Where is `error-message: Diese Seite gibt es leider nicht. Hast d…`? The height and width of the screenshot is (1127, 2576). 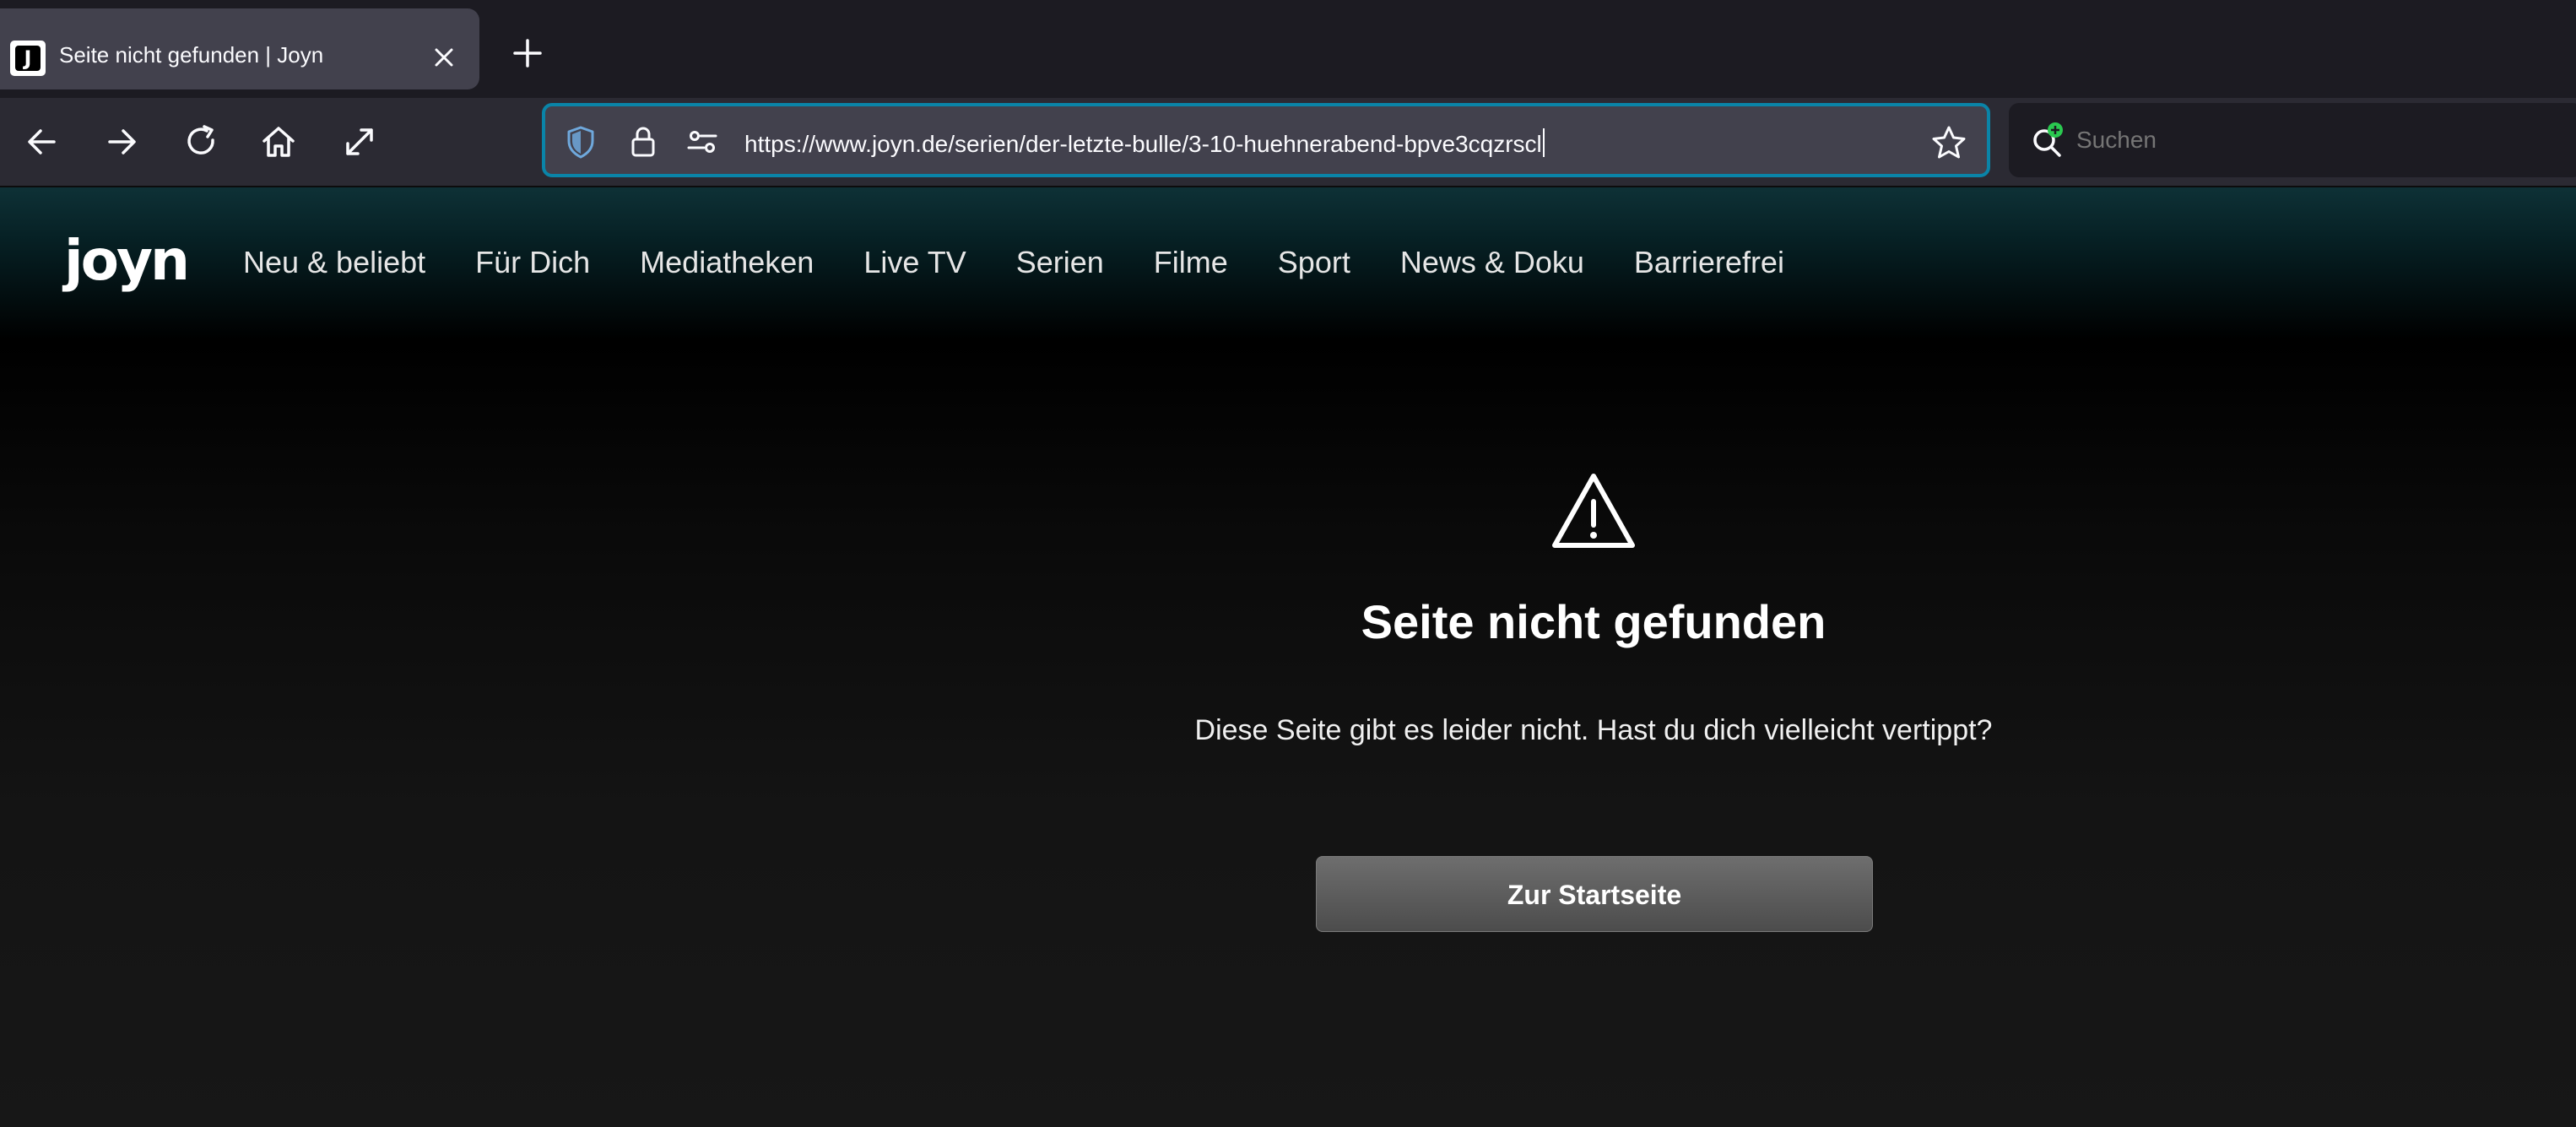
error-message: Diese Seite gibt es leider nicht. Hast d… is located at coordinates (1593, 730).